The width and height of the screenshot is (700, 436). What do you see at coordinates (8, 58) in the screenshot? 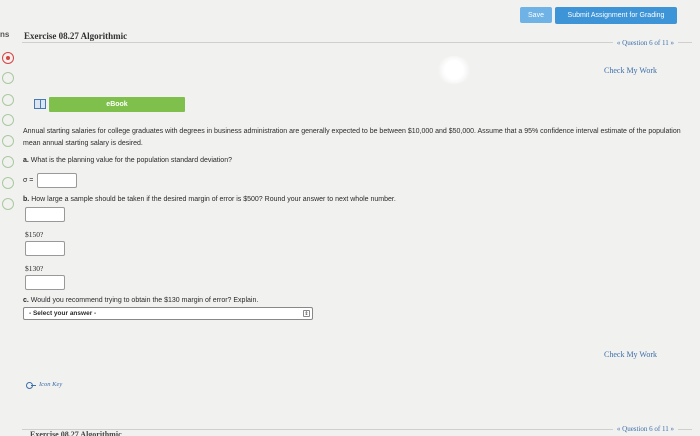
I see `rail-question-dot-active` at bounding box center [8, 58].